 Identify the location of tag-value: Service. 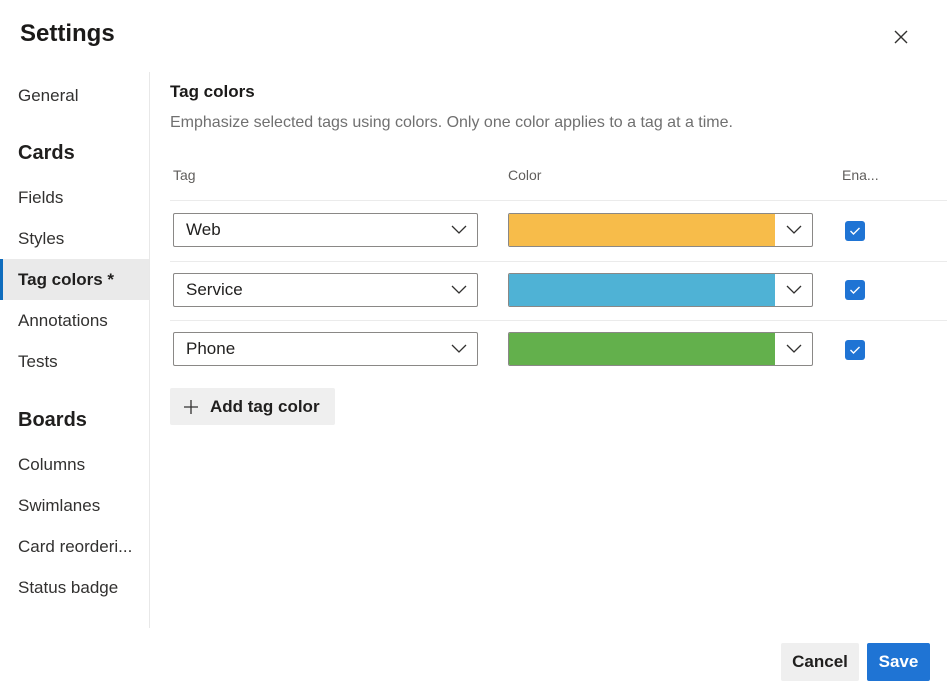
(214, 289).